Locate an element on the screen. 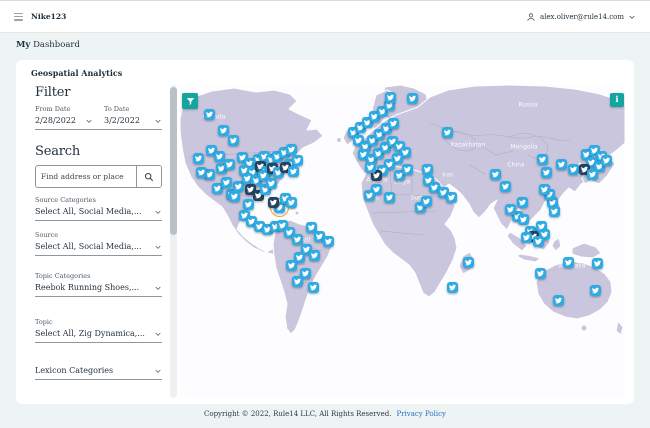  map-info-button: i is located at coordinates (617, 100).